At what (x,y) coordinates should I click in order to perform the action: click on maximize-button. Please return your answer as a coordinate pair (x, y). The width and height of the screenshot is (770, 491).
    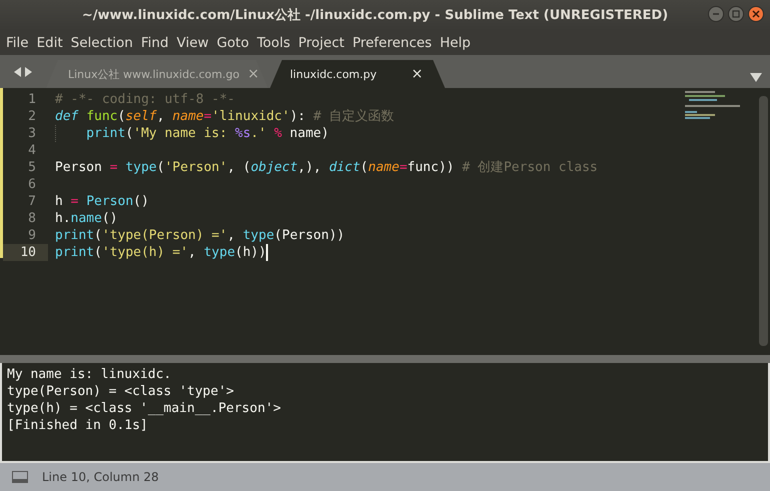
    Looking at the image, I should click on (736, 14).